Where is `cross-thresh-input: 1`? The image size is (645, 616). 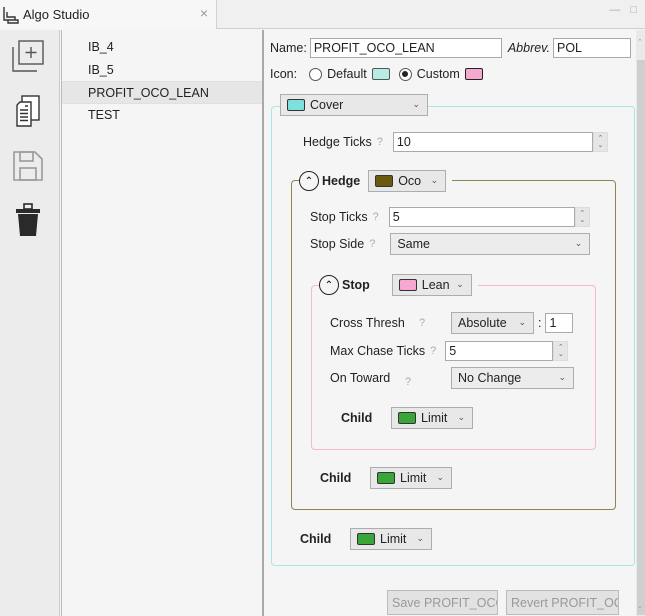 cross-thresh-input: 1 is located at coordinates (559, 323).